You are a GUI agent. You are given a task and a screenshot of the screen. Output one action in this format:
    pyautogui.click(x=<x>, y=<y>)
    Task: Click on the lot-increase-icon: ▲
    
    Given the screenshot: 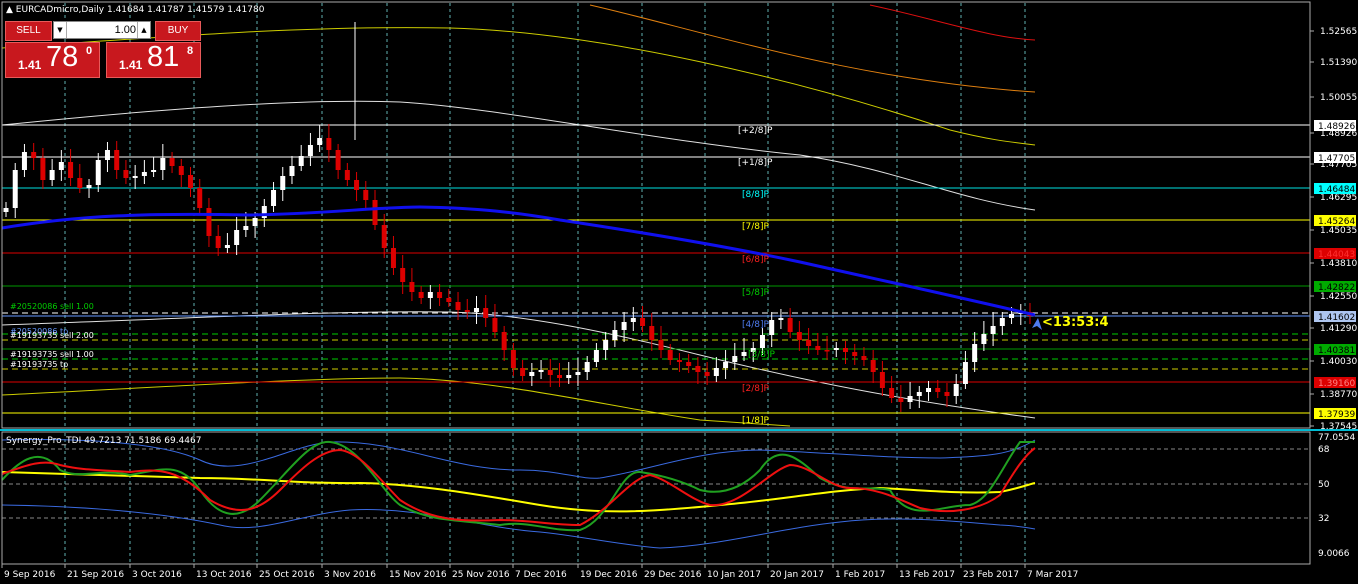 What is the action you would take?
    pyautogui.click(x=143, y=30)
    